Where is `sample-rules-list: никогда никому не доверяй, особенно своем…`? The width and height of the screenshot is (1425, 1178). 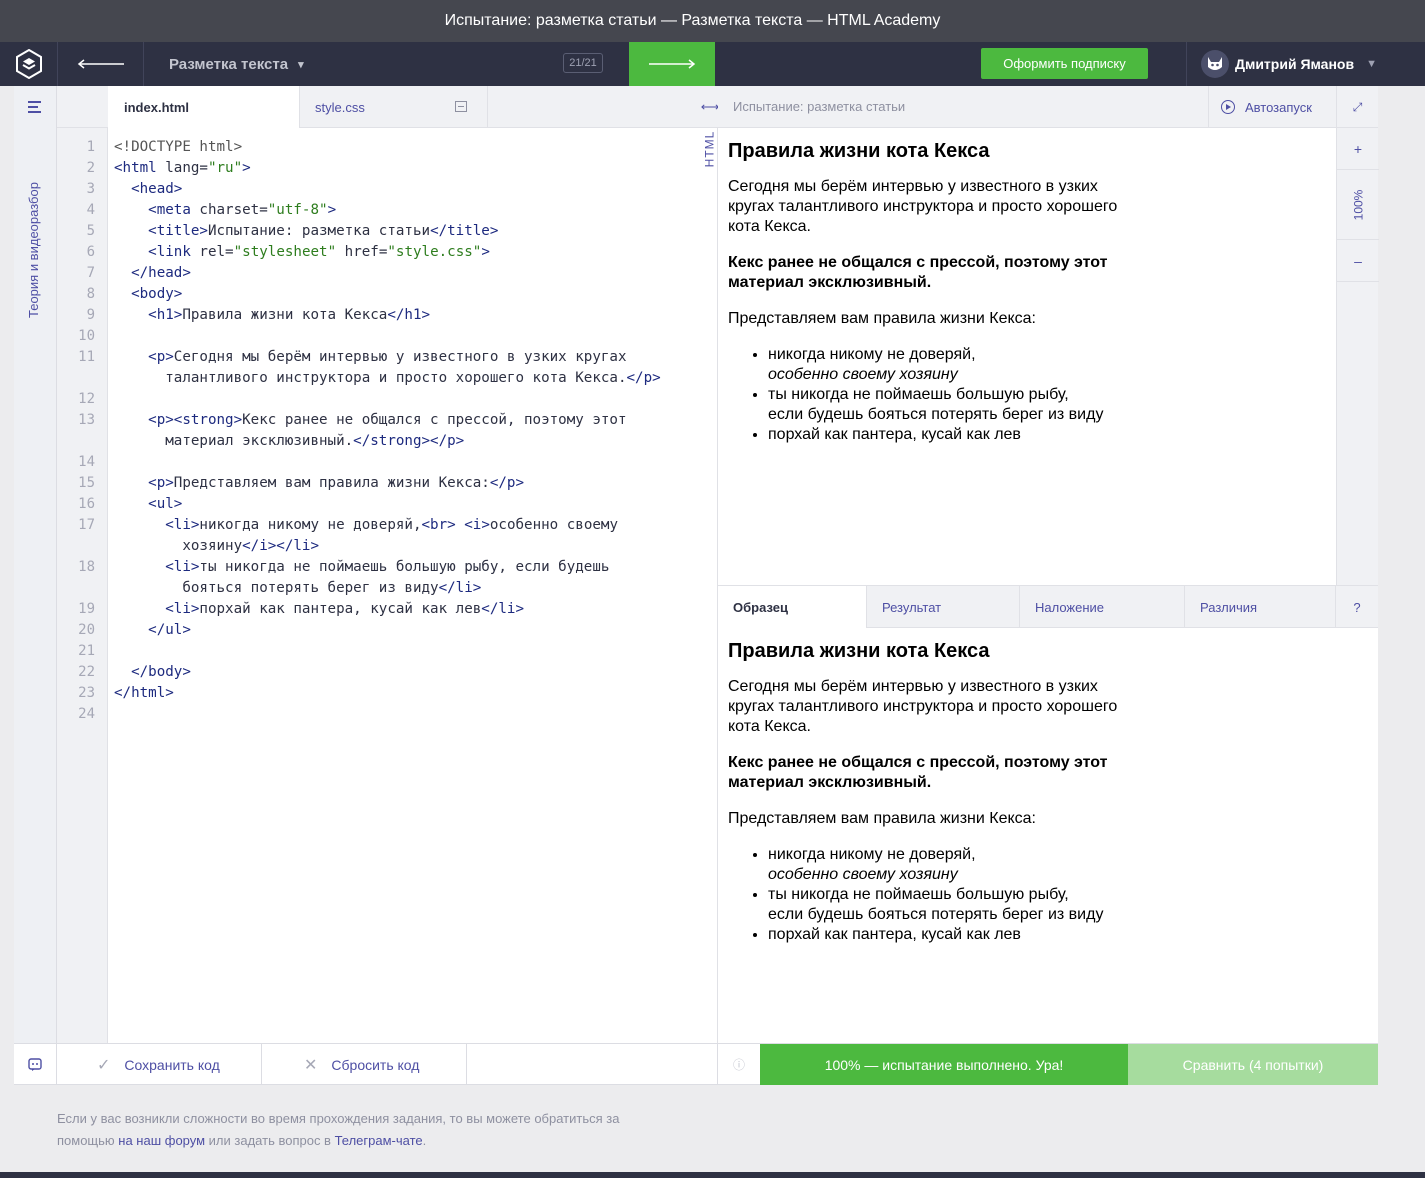 sample-rules-list: никогда никому не доверяй, особенно своем… is located at coordinates (943, 895).